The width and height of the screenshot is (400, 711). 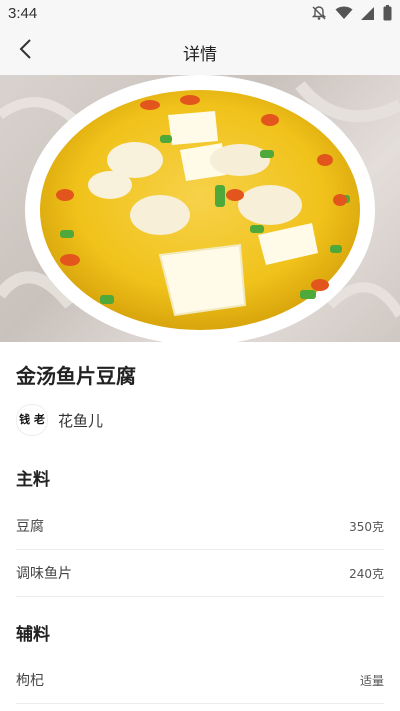 I want to click on status-time: 3:44, so click(x=23, y=13).